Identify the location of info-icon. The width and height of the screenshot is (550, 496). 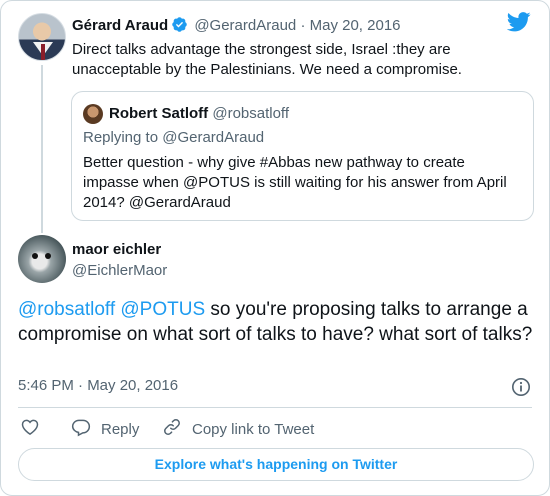
(521, 389).